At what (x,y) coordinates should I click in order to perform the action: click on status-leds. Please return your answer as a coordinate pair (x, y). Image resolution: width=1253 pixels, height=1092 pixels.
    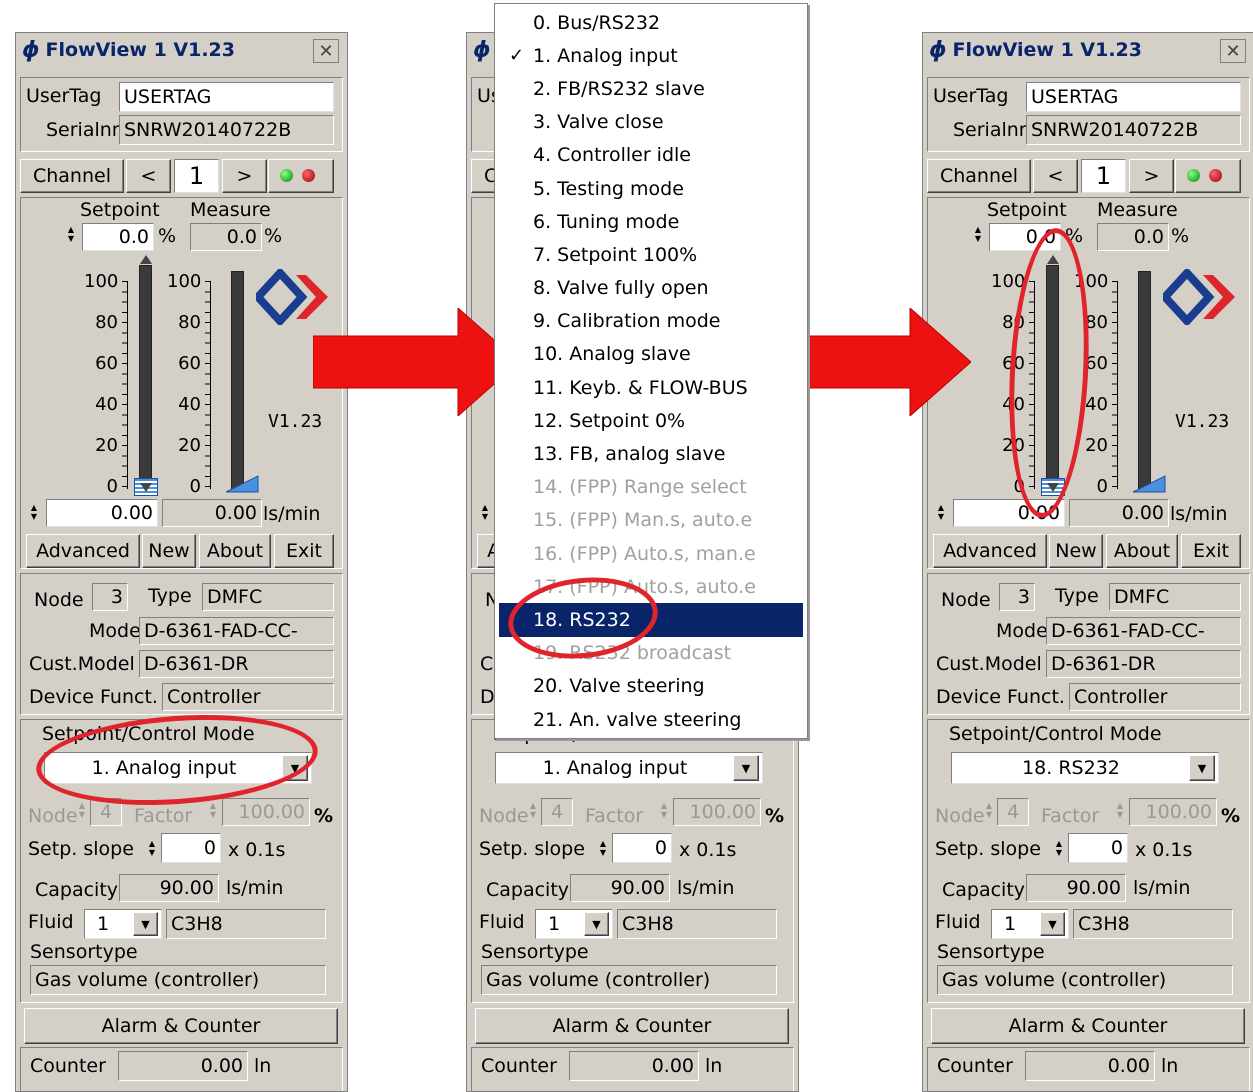
    Looking at the image, I should click on (1208, 176).